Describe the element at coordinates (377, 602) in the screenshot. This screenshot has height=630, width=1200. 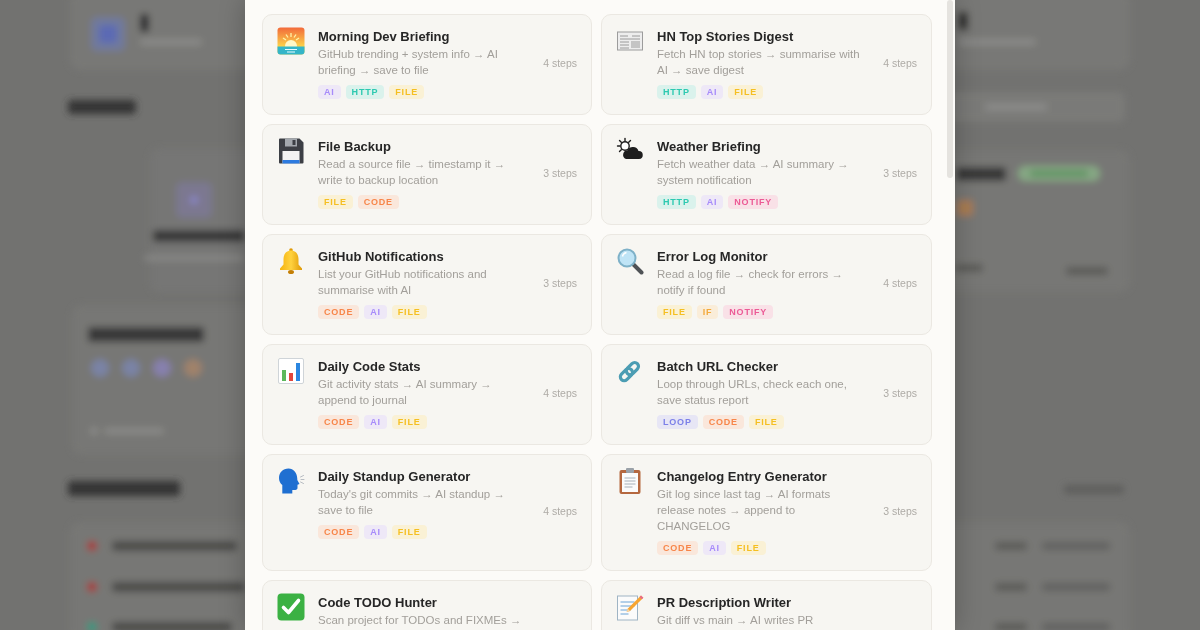
I see `template-title: Code TODO Hunter` at that location.